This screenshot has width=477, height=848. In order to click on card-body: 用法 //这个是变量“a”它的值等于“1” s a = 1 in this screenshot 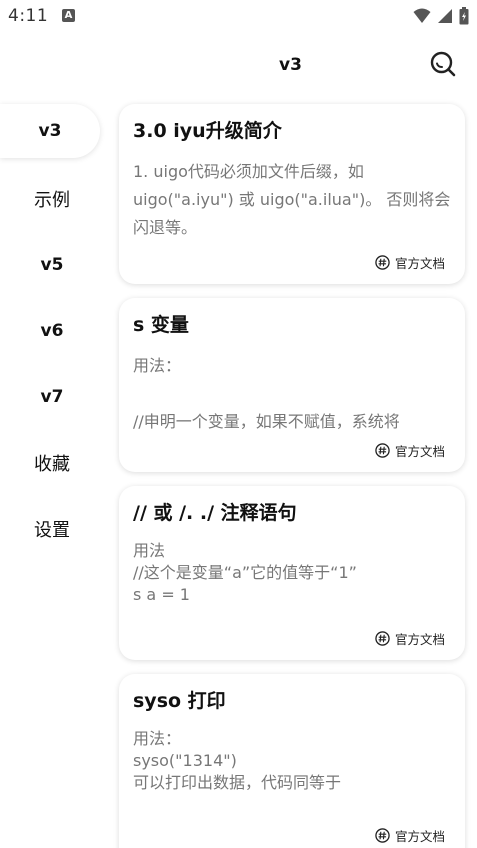, I will do `click(245, 572)`.